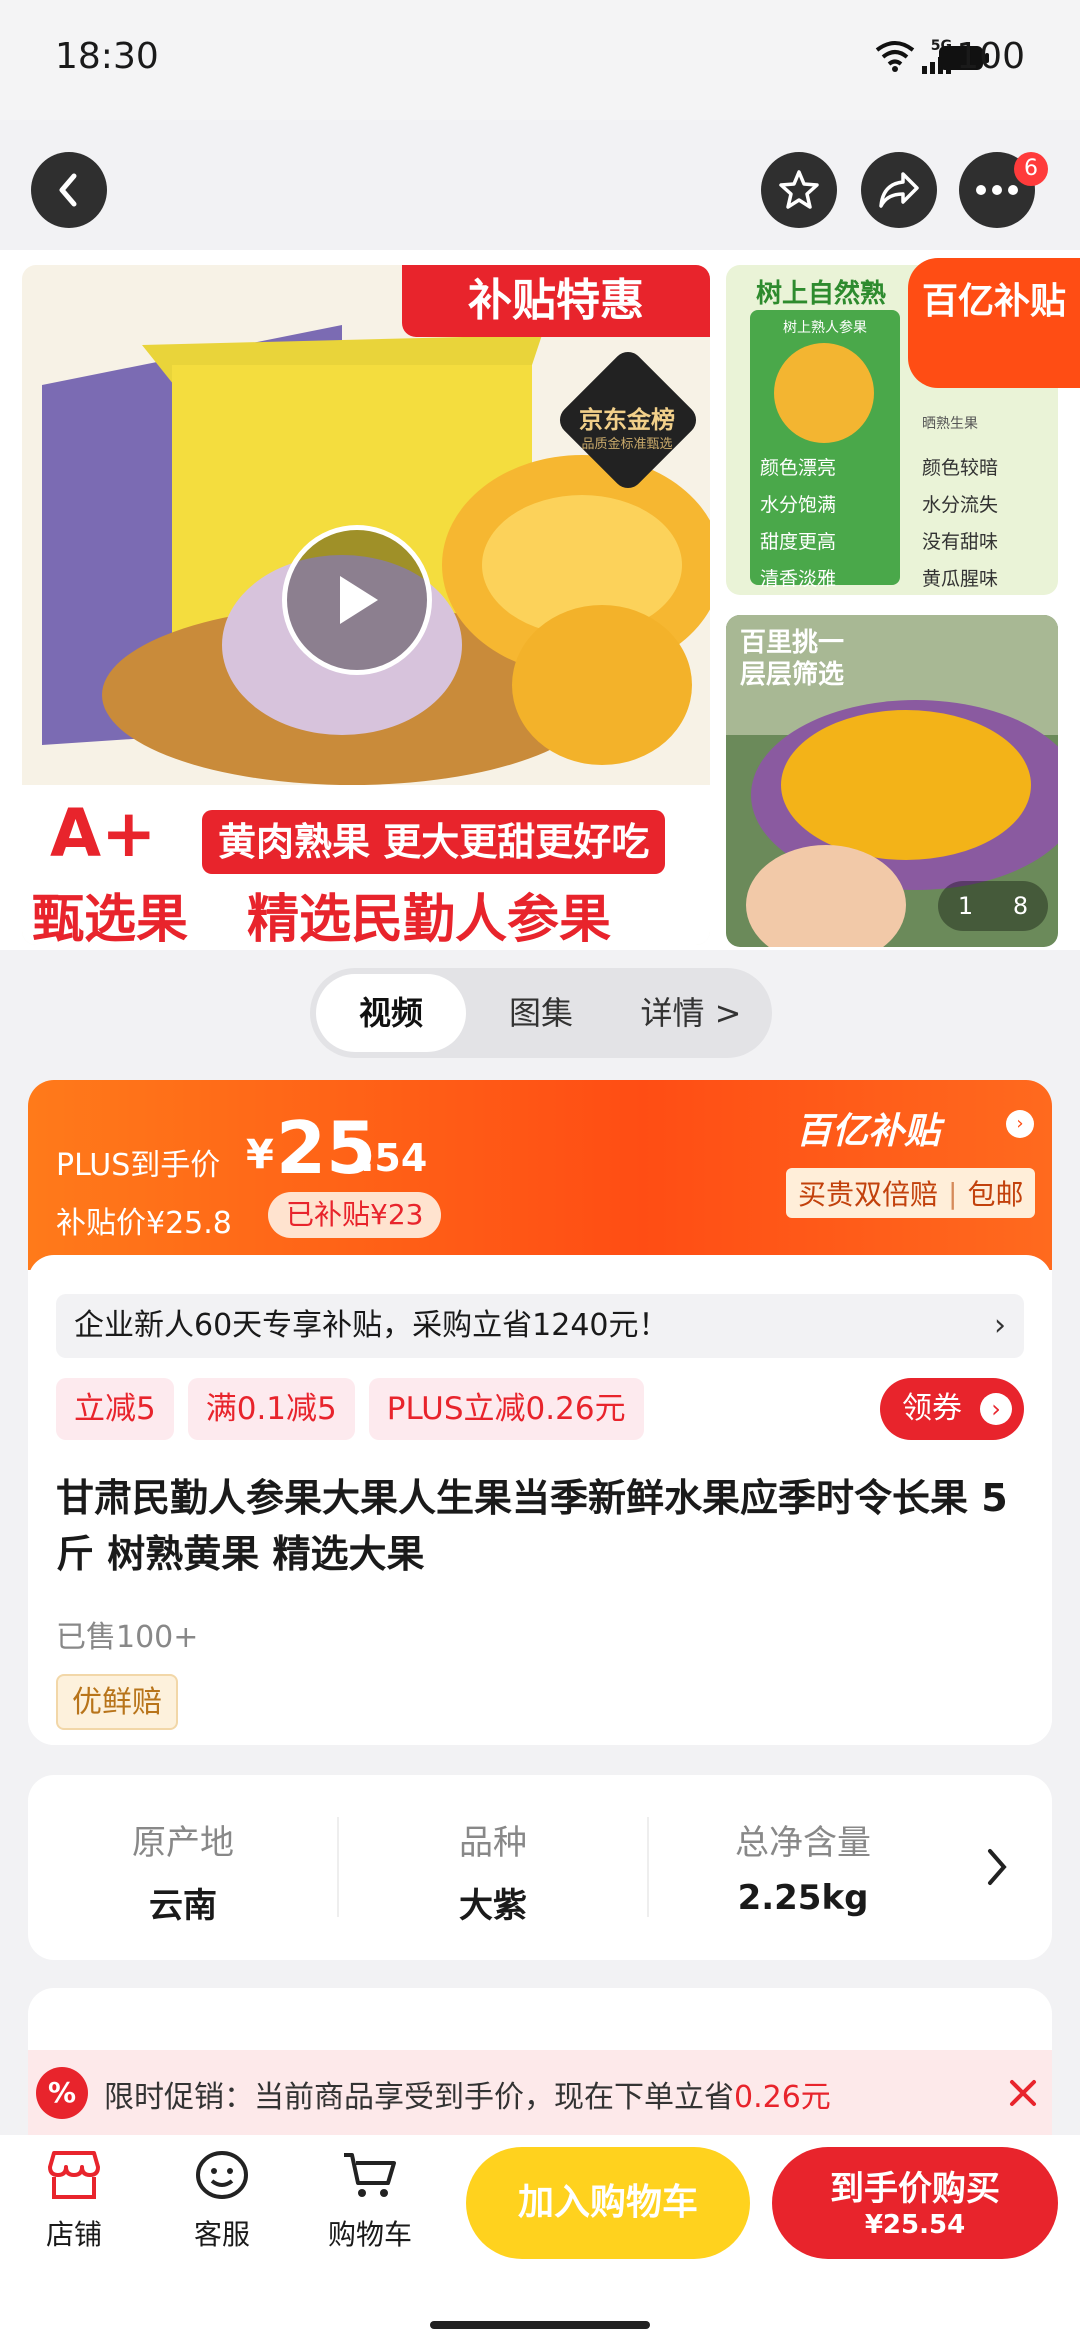 This screenshot has height=2340, width=1080. Describe the element at coordinates (1031, 169) in the screenshot. I see `notification-badge: 6` at that location.